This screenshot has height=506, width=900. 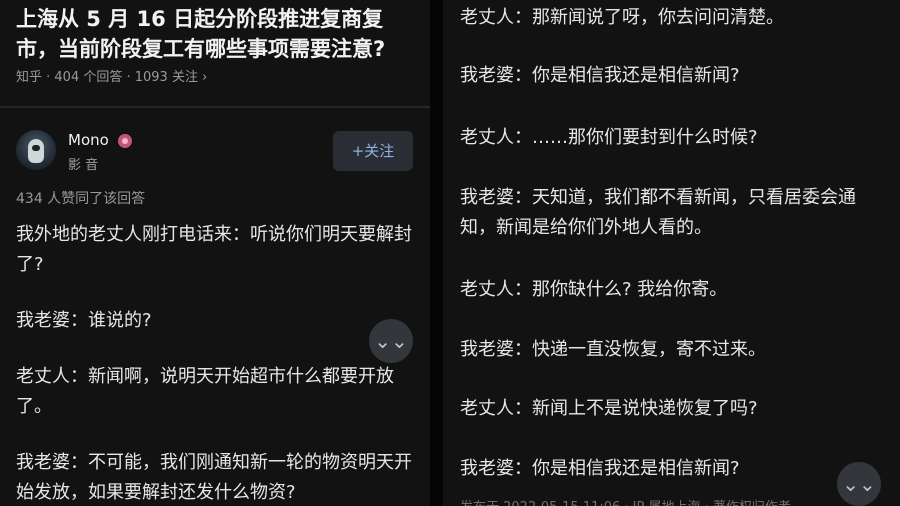 What do you see at coordinates (625, 501) in the screenshot?
I see `publish-info: 发布于 2022-05-15 11:06 · IP 属地上海 · 著作权归作者` at bounding box center [625, 501].